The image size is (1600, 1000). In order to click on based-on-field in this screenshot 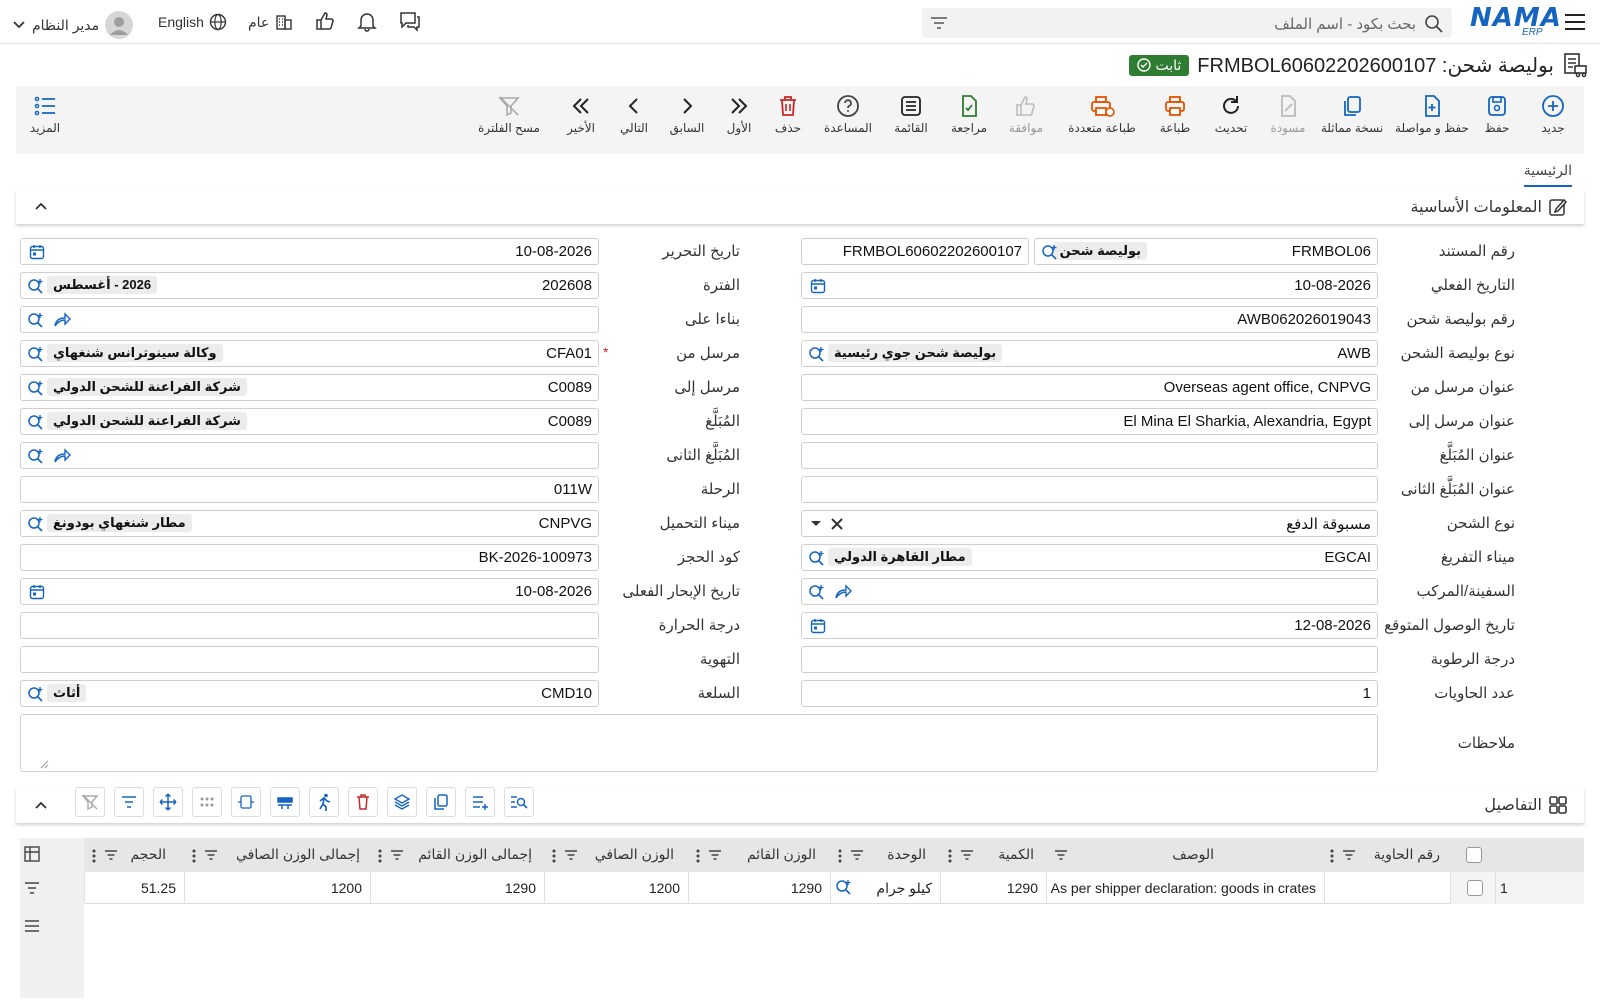, I will do `click(309, 319)`.